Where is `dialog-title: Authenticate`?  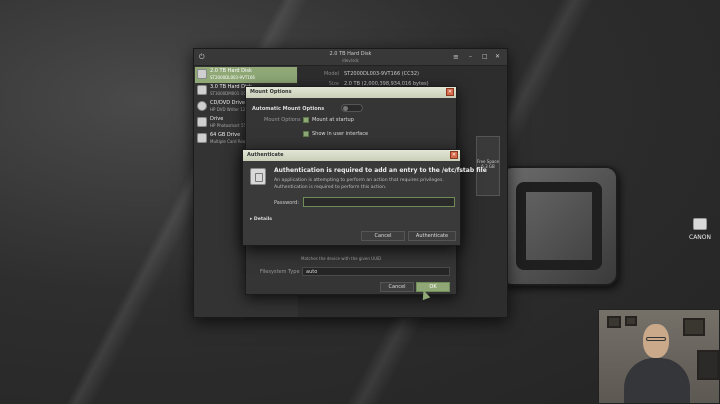
dialog-title: Authenticate is located at coordinates (351, 155).